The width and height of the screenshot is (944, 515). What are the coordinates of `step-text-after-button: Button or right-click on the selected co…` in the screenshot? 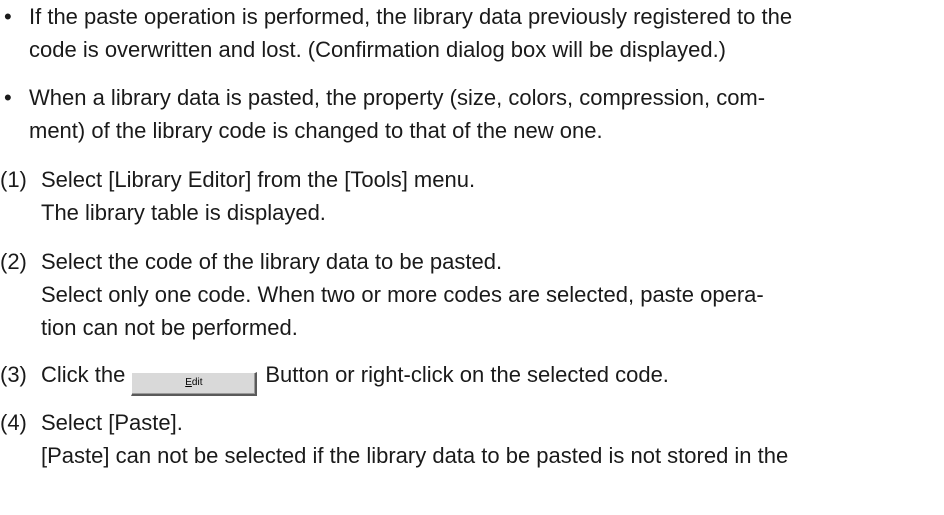 It's located at (467, 374).